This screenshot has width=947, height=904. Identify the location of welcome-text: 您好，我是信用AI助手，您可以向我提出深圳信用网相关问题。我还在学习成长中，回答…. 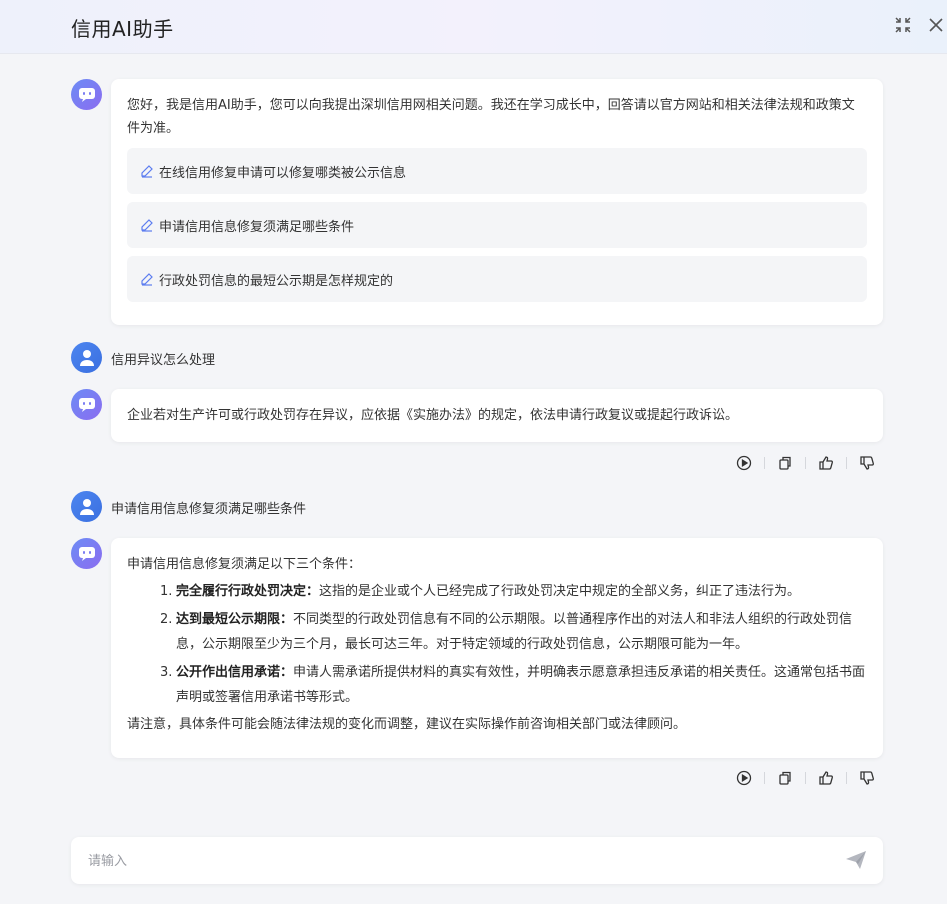
(491, 117).